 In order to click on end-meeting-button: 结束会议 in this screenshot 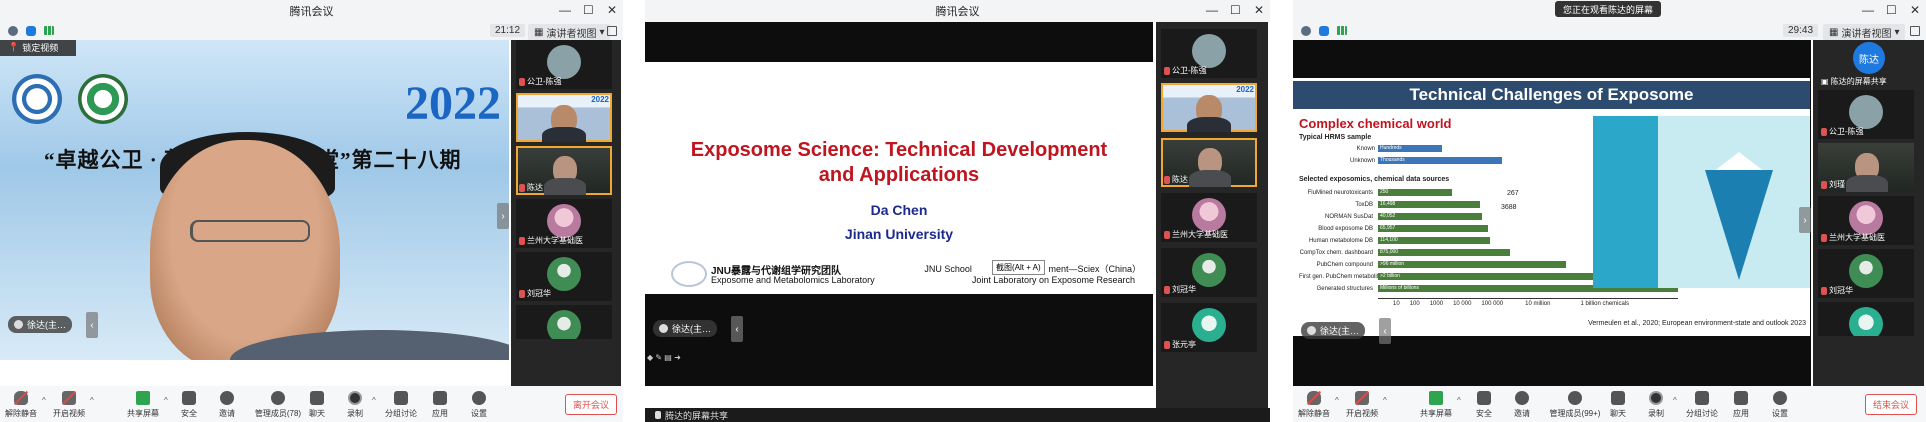, I will do `click(1891, 404)`.